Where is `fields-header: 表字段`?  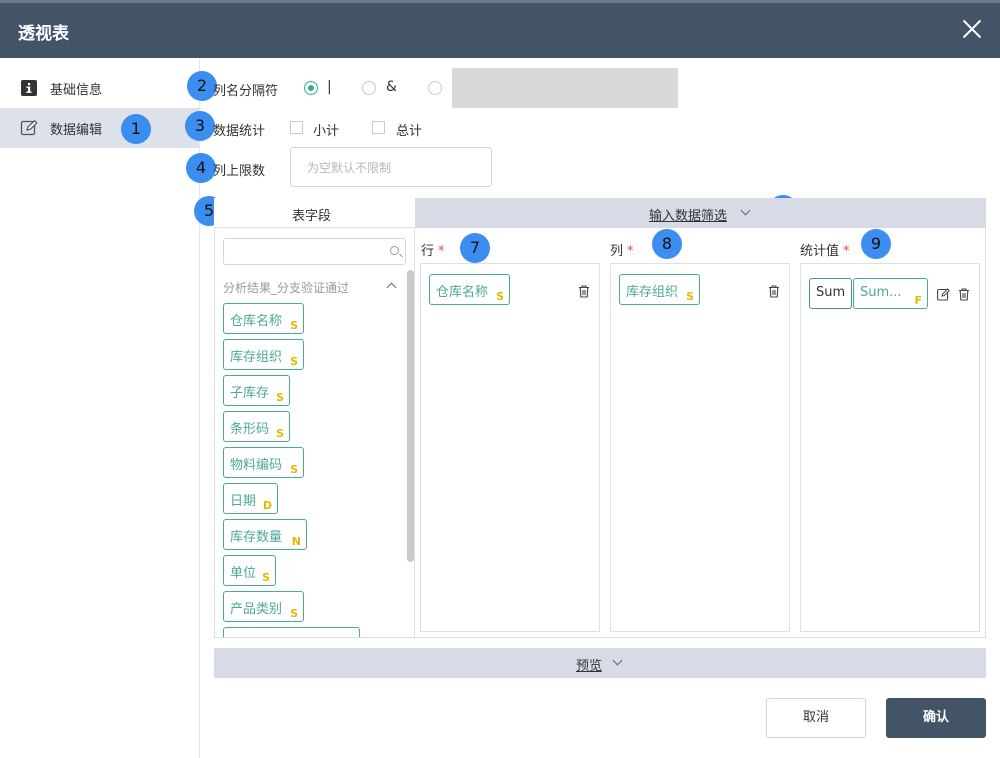 fields-header: 表字段 is located at coordinates (314, 213).